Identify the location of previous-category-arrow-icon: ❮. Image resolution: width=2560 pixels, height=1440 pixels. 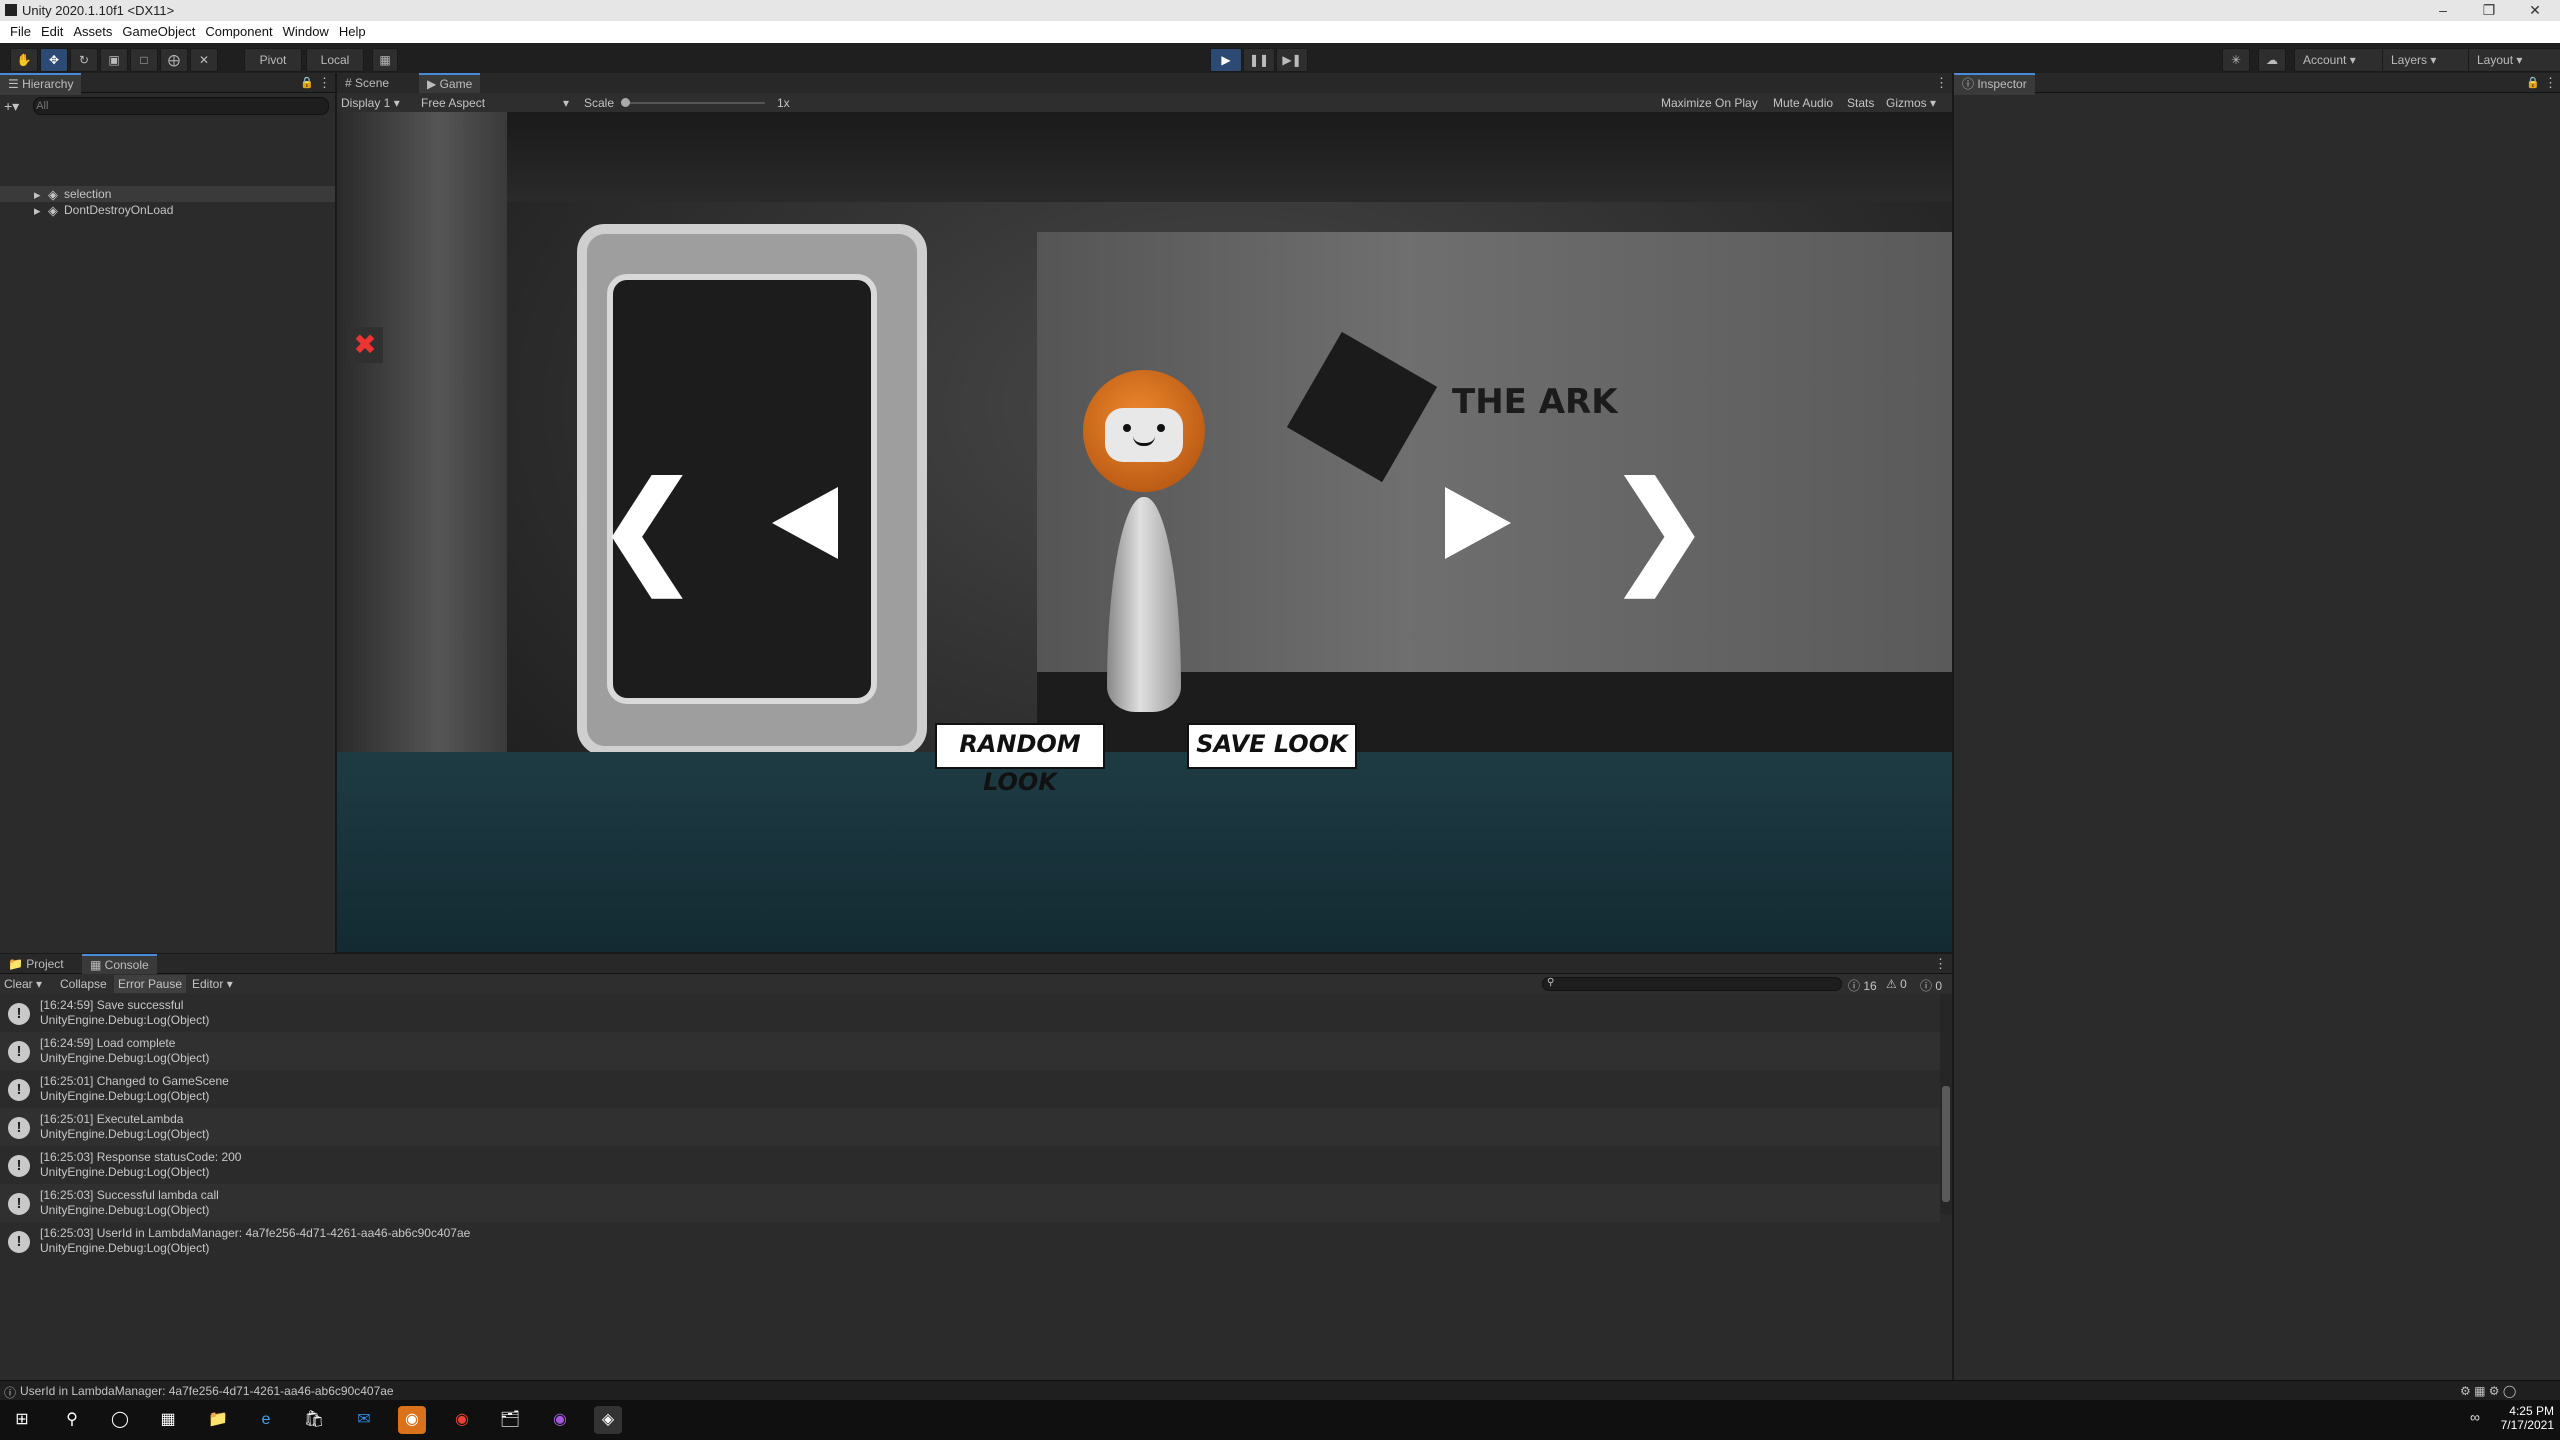
(647, 527).